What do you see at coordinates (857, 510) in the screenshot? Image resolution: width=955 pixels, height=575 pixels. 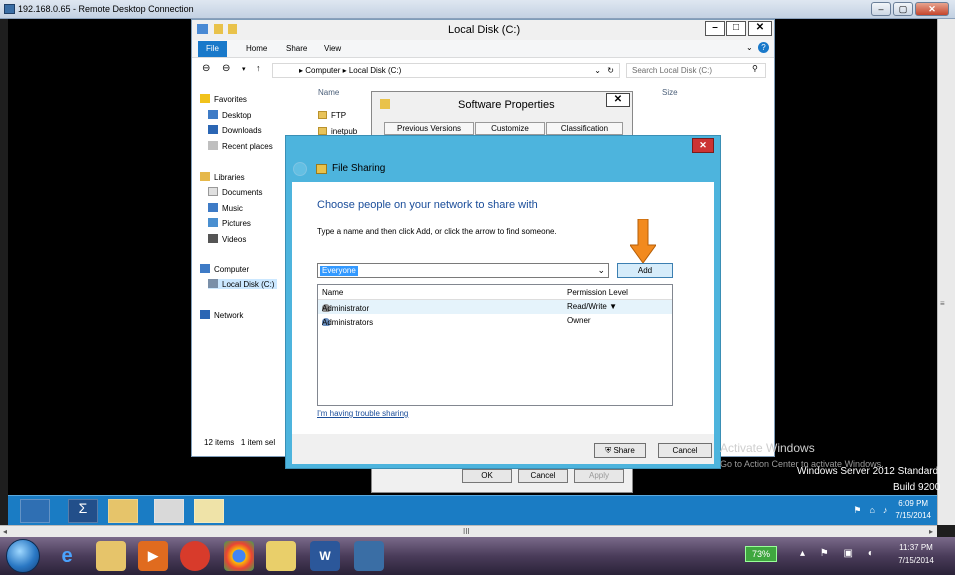 I see `flag-icon: ⚑` at bounding box center [857, 510].